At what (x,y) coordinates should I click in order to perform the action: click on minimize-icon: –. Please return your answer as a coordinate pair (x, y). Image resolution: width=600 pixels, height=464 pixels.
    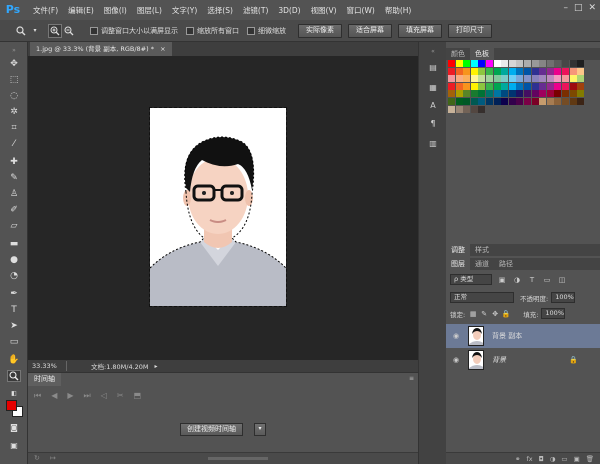
    Looking at the image, I should click on (565, 8).